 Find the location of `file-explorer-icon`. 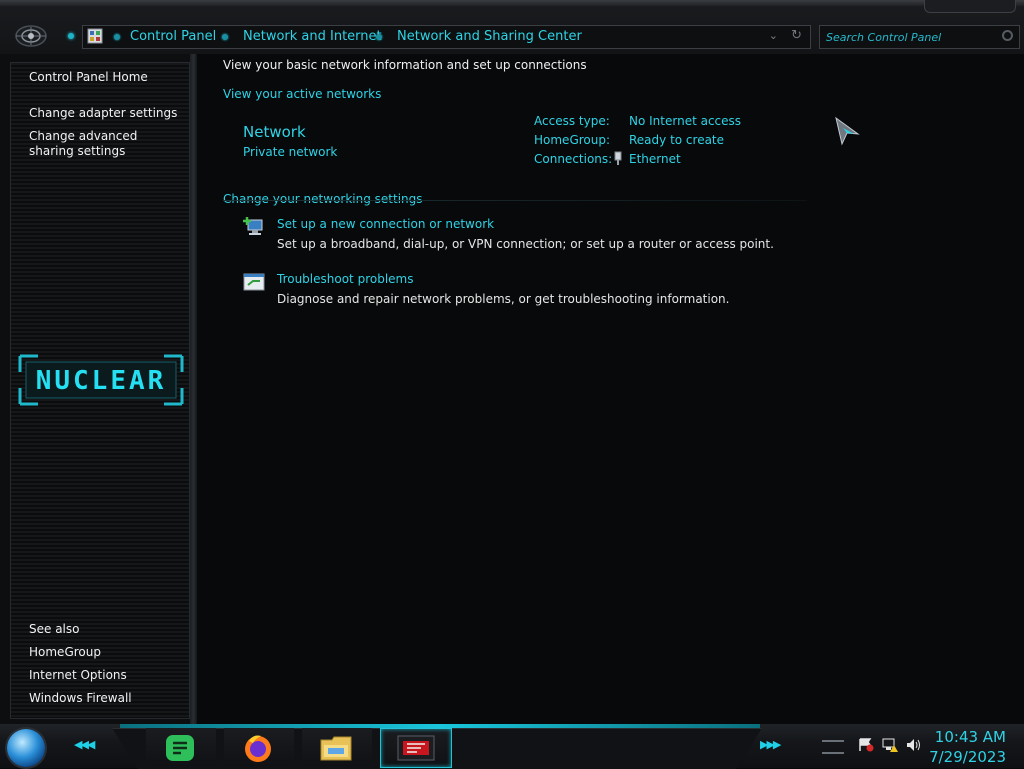

file-explorer-icon is located at coordinates (336, 748).